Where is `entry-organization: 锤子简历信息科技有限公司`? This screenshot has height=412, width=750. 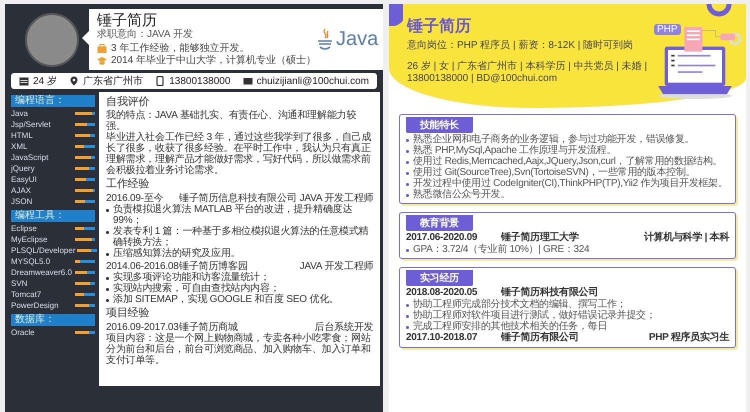
entry-organization: 锤子简历信息科技有限公司 is located at coordinates (238, 198).